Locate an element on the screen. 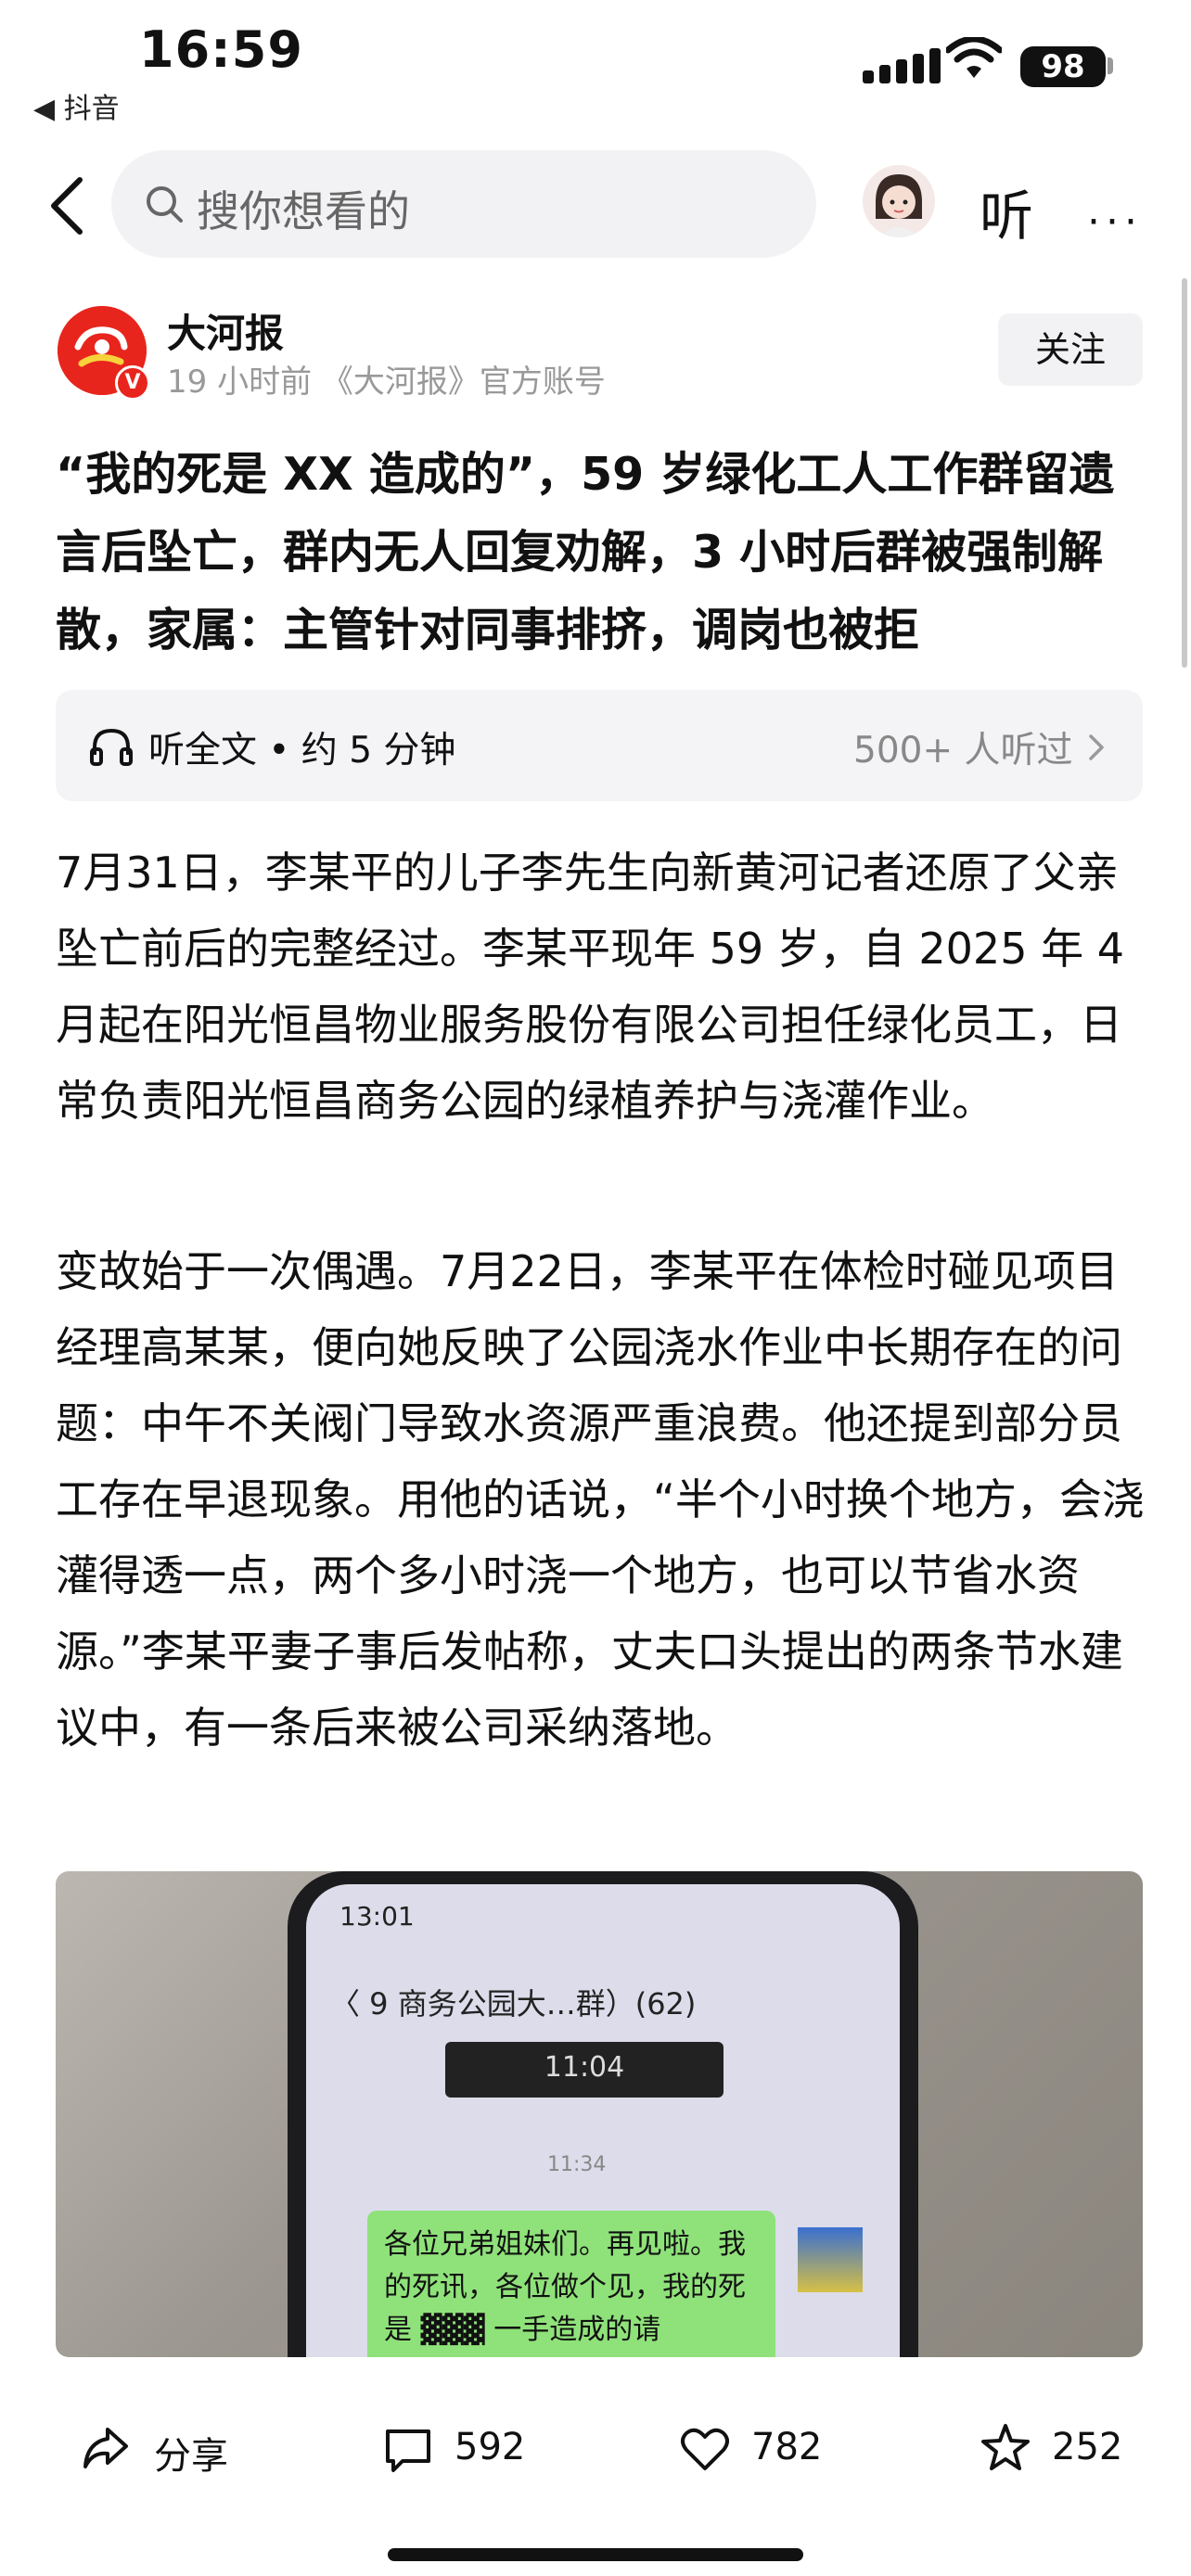 Image resolution: width=1191 pixels, height=2576 pixels. phone-status-time: 13:01 is located at coordinates (377, 1916).